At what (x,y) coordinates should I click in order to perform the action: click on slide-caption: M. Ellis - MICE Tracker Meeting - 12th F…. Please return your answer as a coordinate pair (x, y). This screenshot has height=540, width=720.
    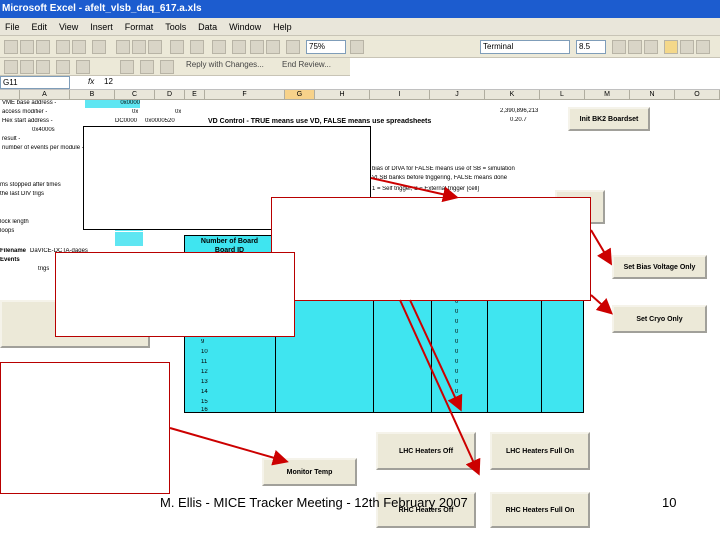
    Looking at the image, I should click on (314, 502).